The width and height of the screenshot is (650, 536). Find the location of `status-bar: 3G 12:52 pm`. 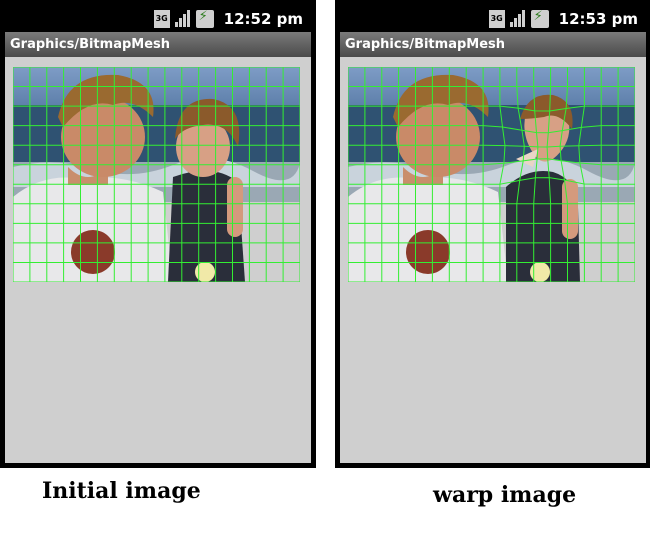

status-bar: 3G 12:52 pm is located at coordinates (158, 18).